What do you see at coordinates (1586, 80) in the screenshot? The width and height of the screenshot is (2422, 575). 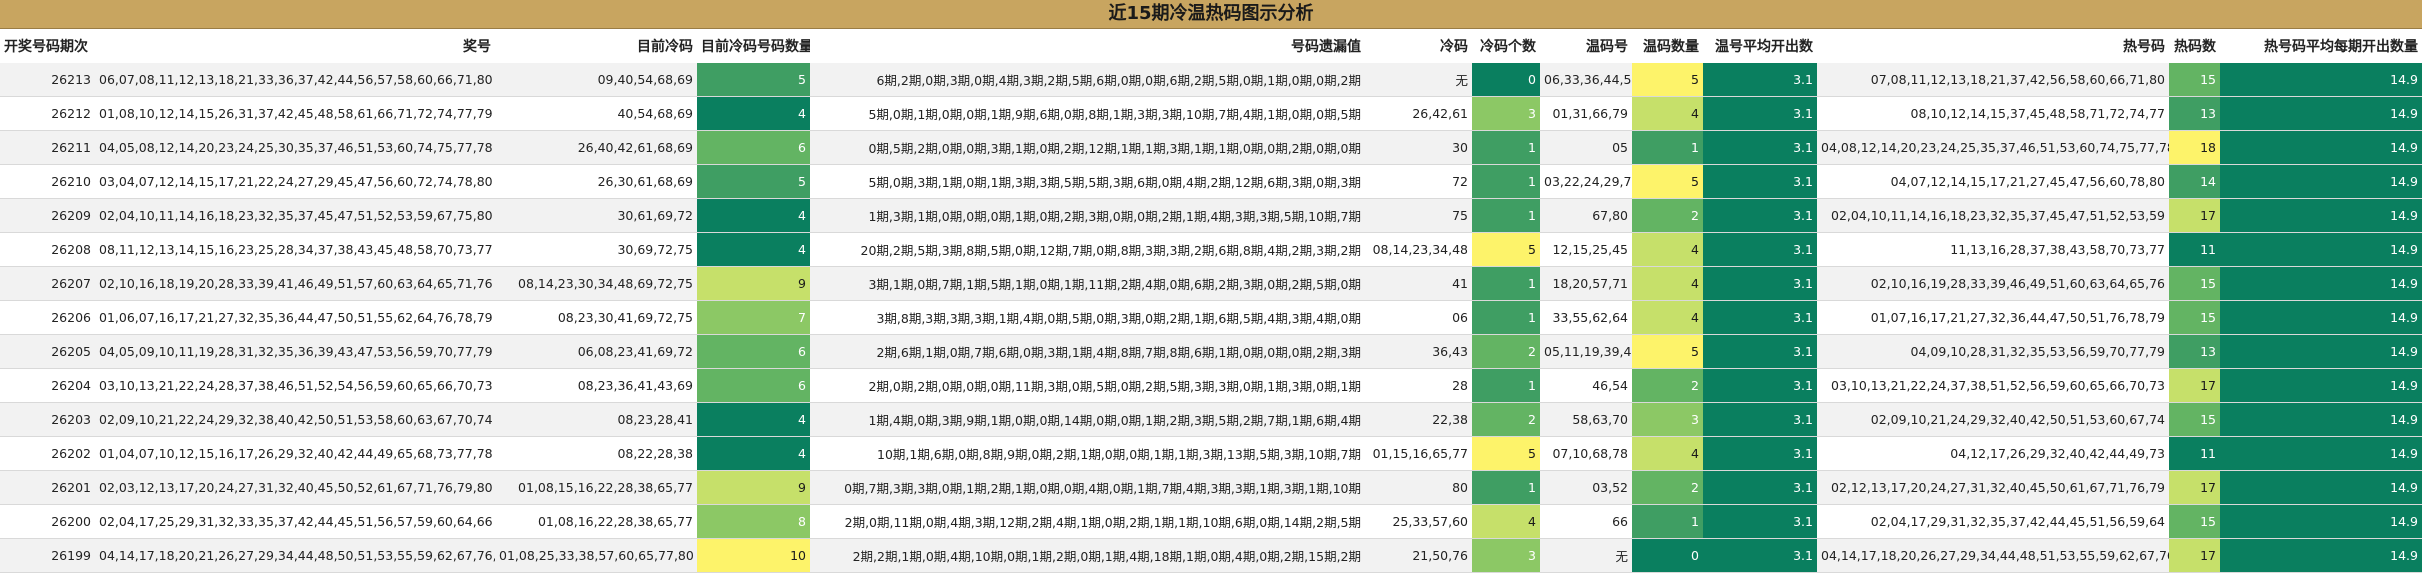 I see `cell-warm: 06,33,36,44,57` at bounding box center [1586, 80].